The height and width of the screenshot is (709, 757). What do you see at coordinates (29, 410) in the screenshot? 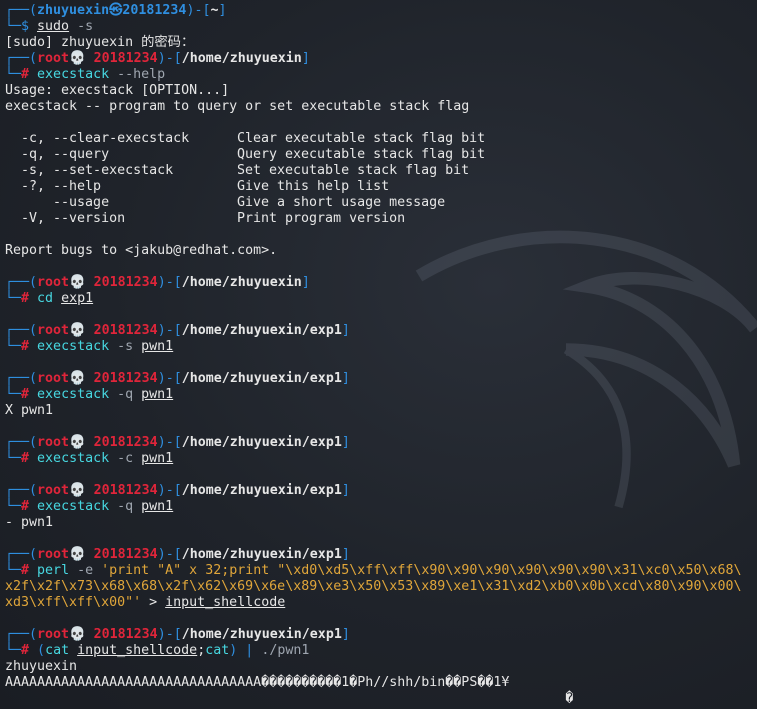
I see `output-line: X pwn1` at bounding box center [29, 410].